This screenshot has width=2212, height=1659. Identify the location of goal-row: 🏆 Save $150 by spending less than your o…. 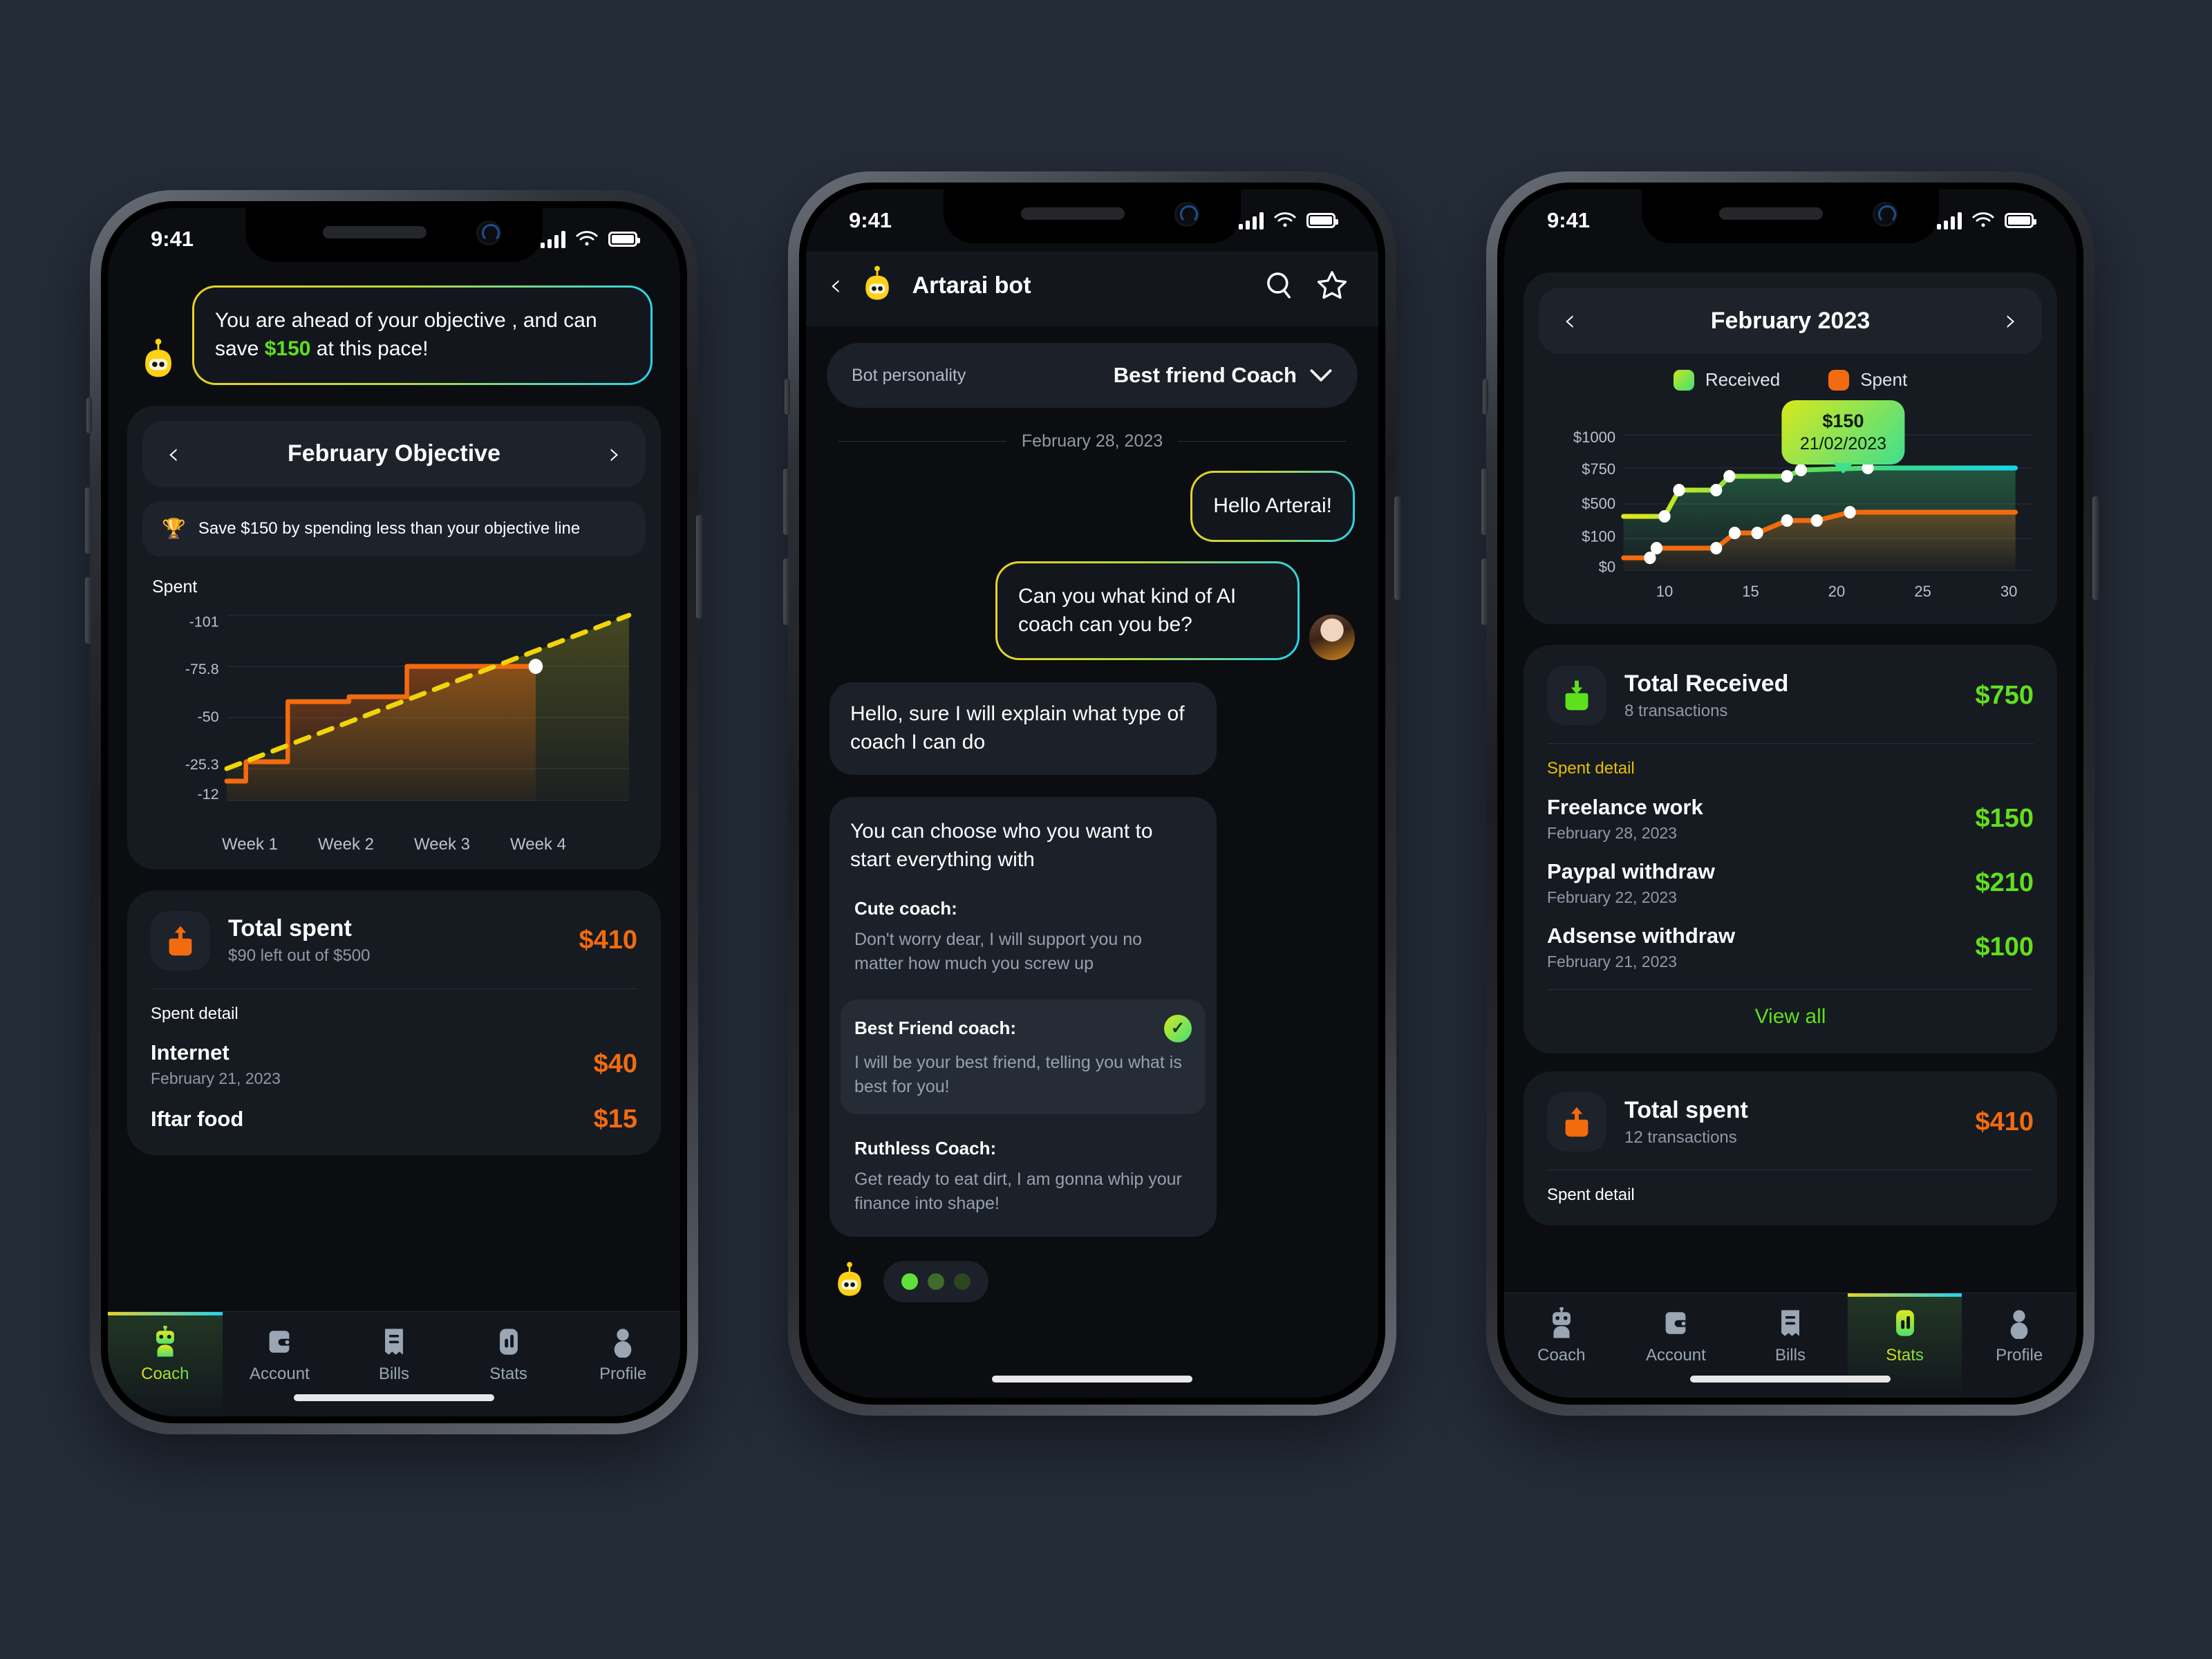
(394, 528).